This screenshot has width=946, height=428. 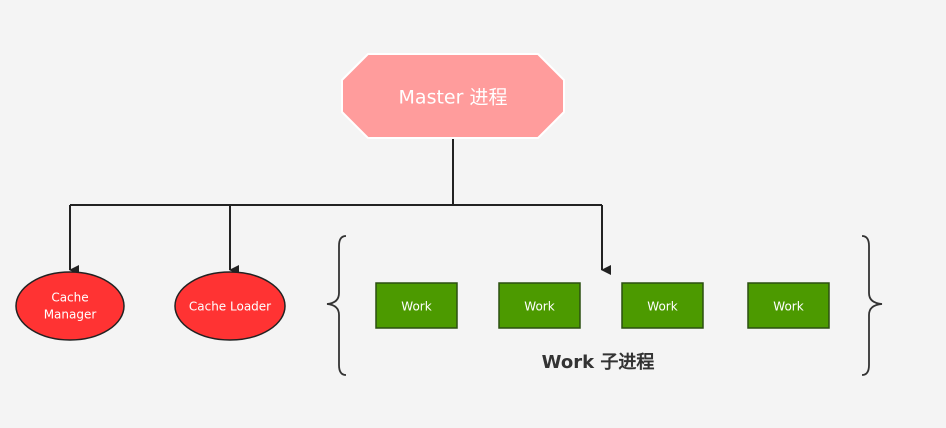 I want to click on cache-loader-node: Cache Loader, so click(x=230, y=306).